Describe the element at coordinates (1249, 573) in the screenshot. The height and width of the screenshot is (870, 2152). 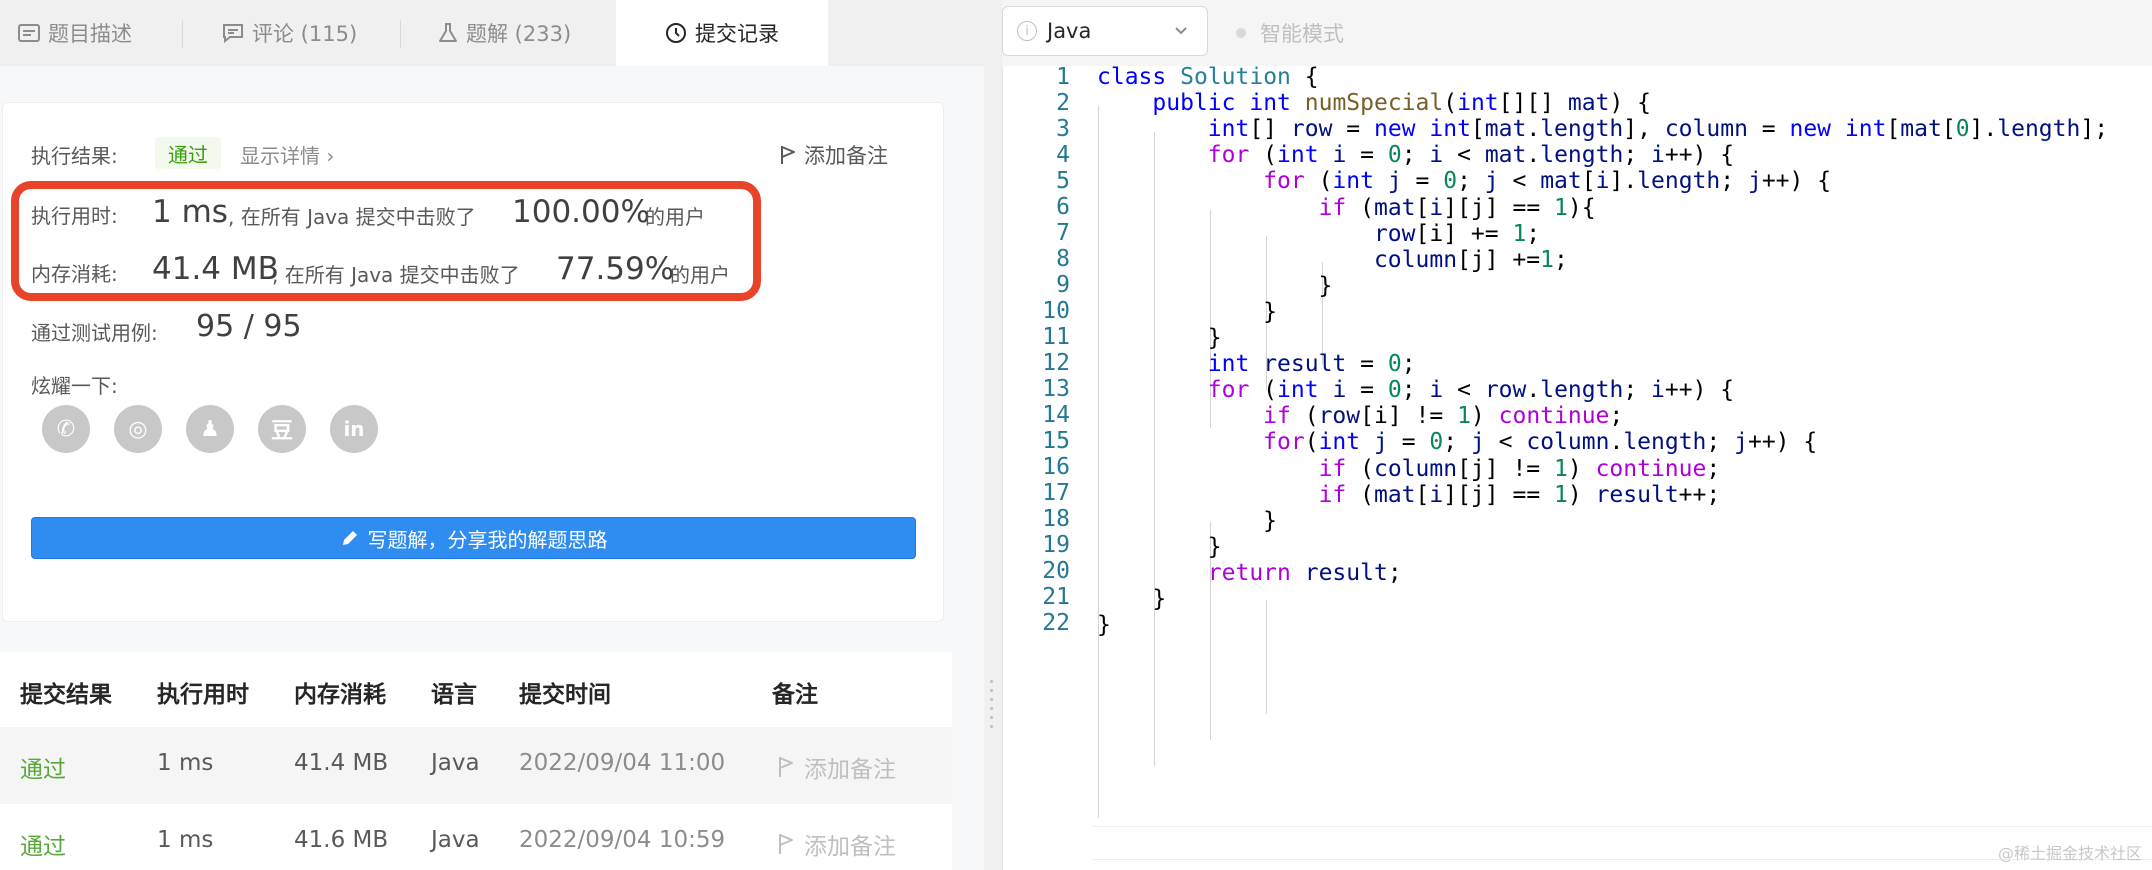
I see `code-line: return result;` at that location.